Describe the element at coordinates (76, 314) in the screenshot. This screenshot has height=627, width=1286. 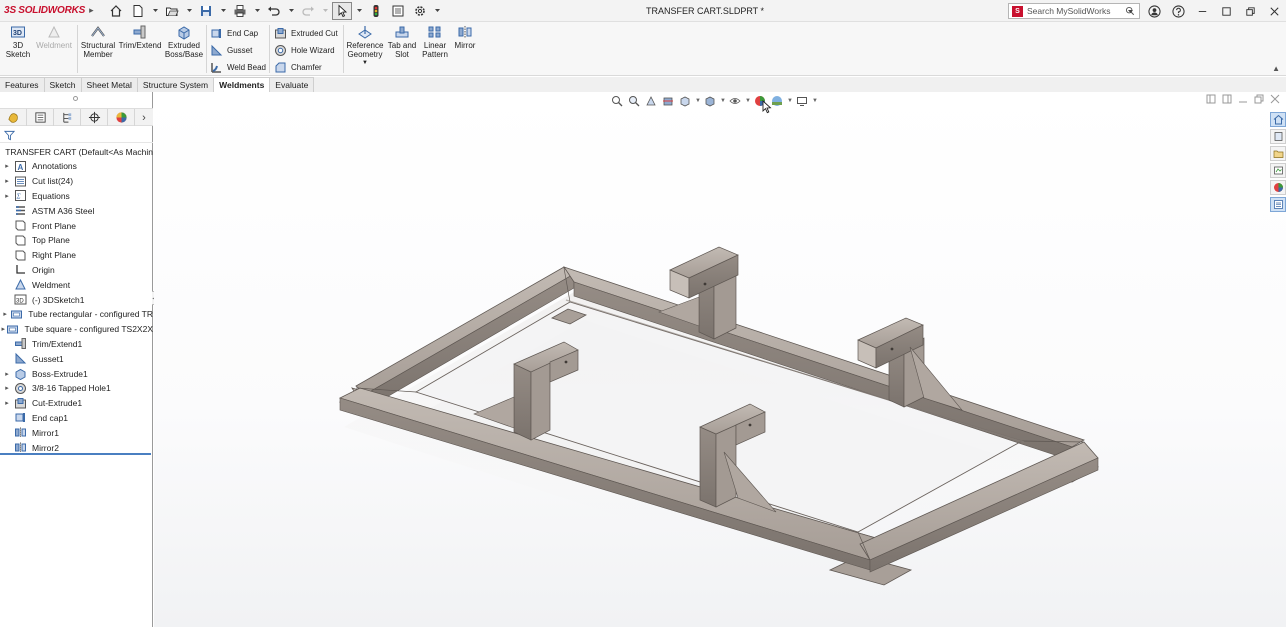
I see `tree-item-tube-rectangular: ▸ Tube rectangular - configured TR` at that location.